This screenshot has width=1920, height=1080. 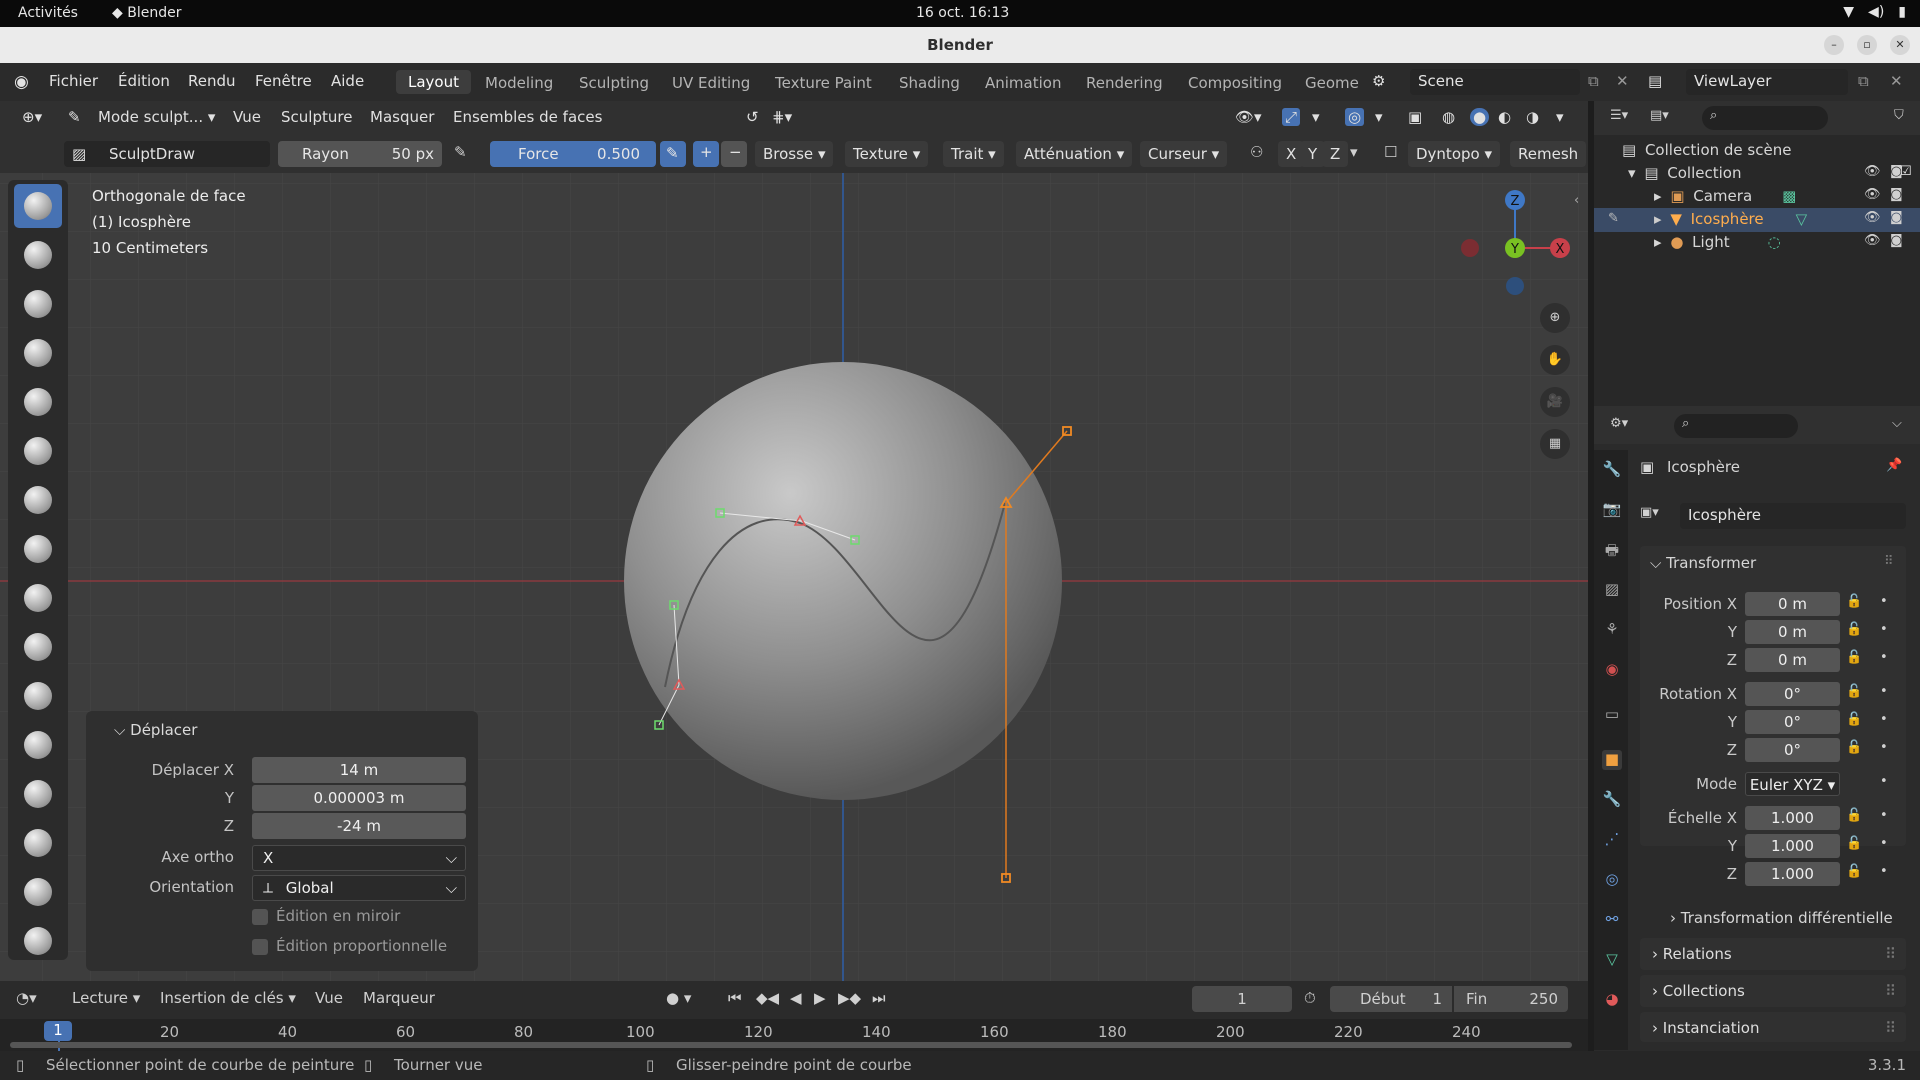 I want to click on ortho-axis-select: X ⌵, so click(x=359, y=858).